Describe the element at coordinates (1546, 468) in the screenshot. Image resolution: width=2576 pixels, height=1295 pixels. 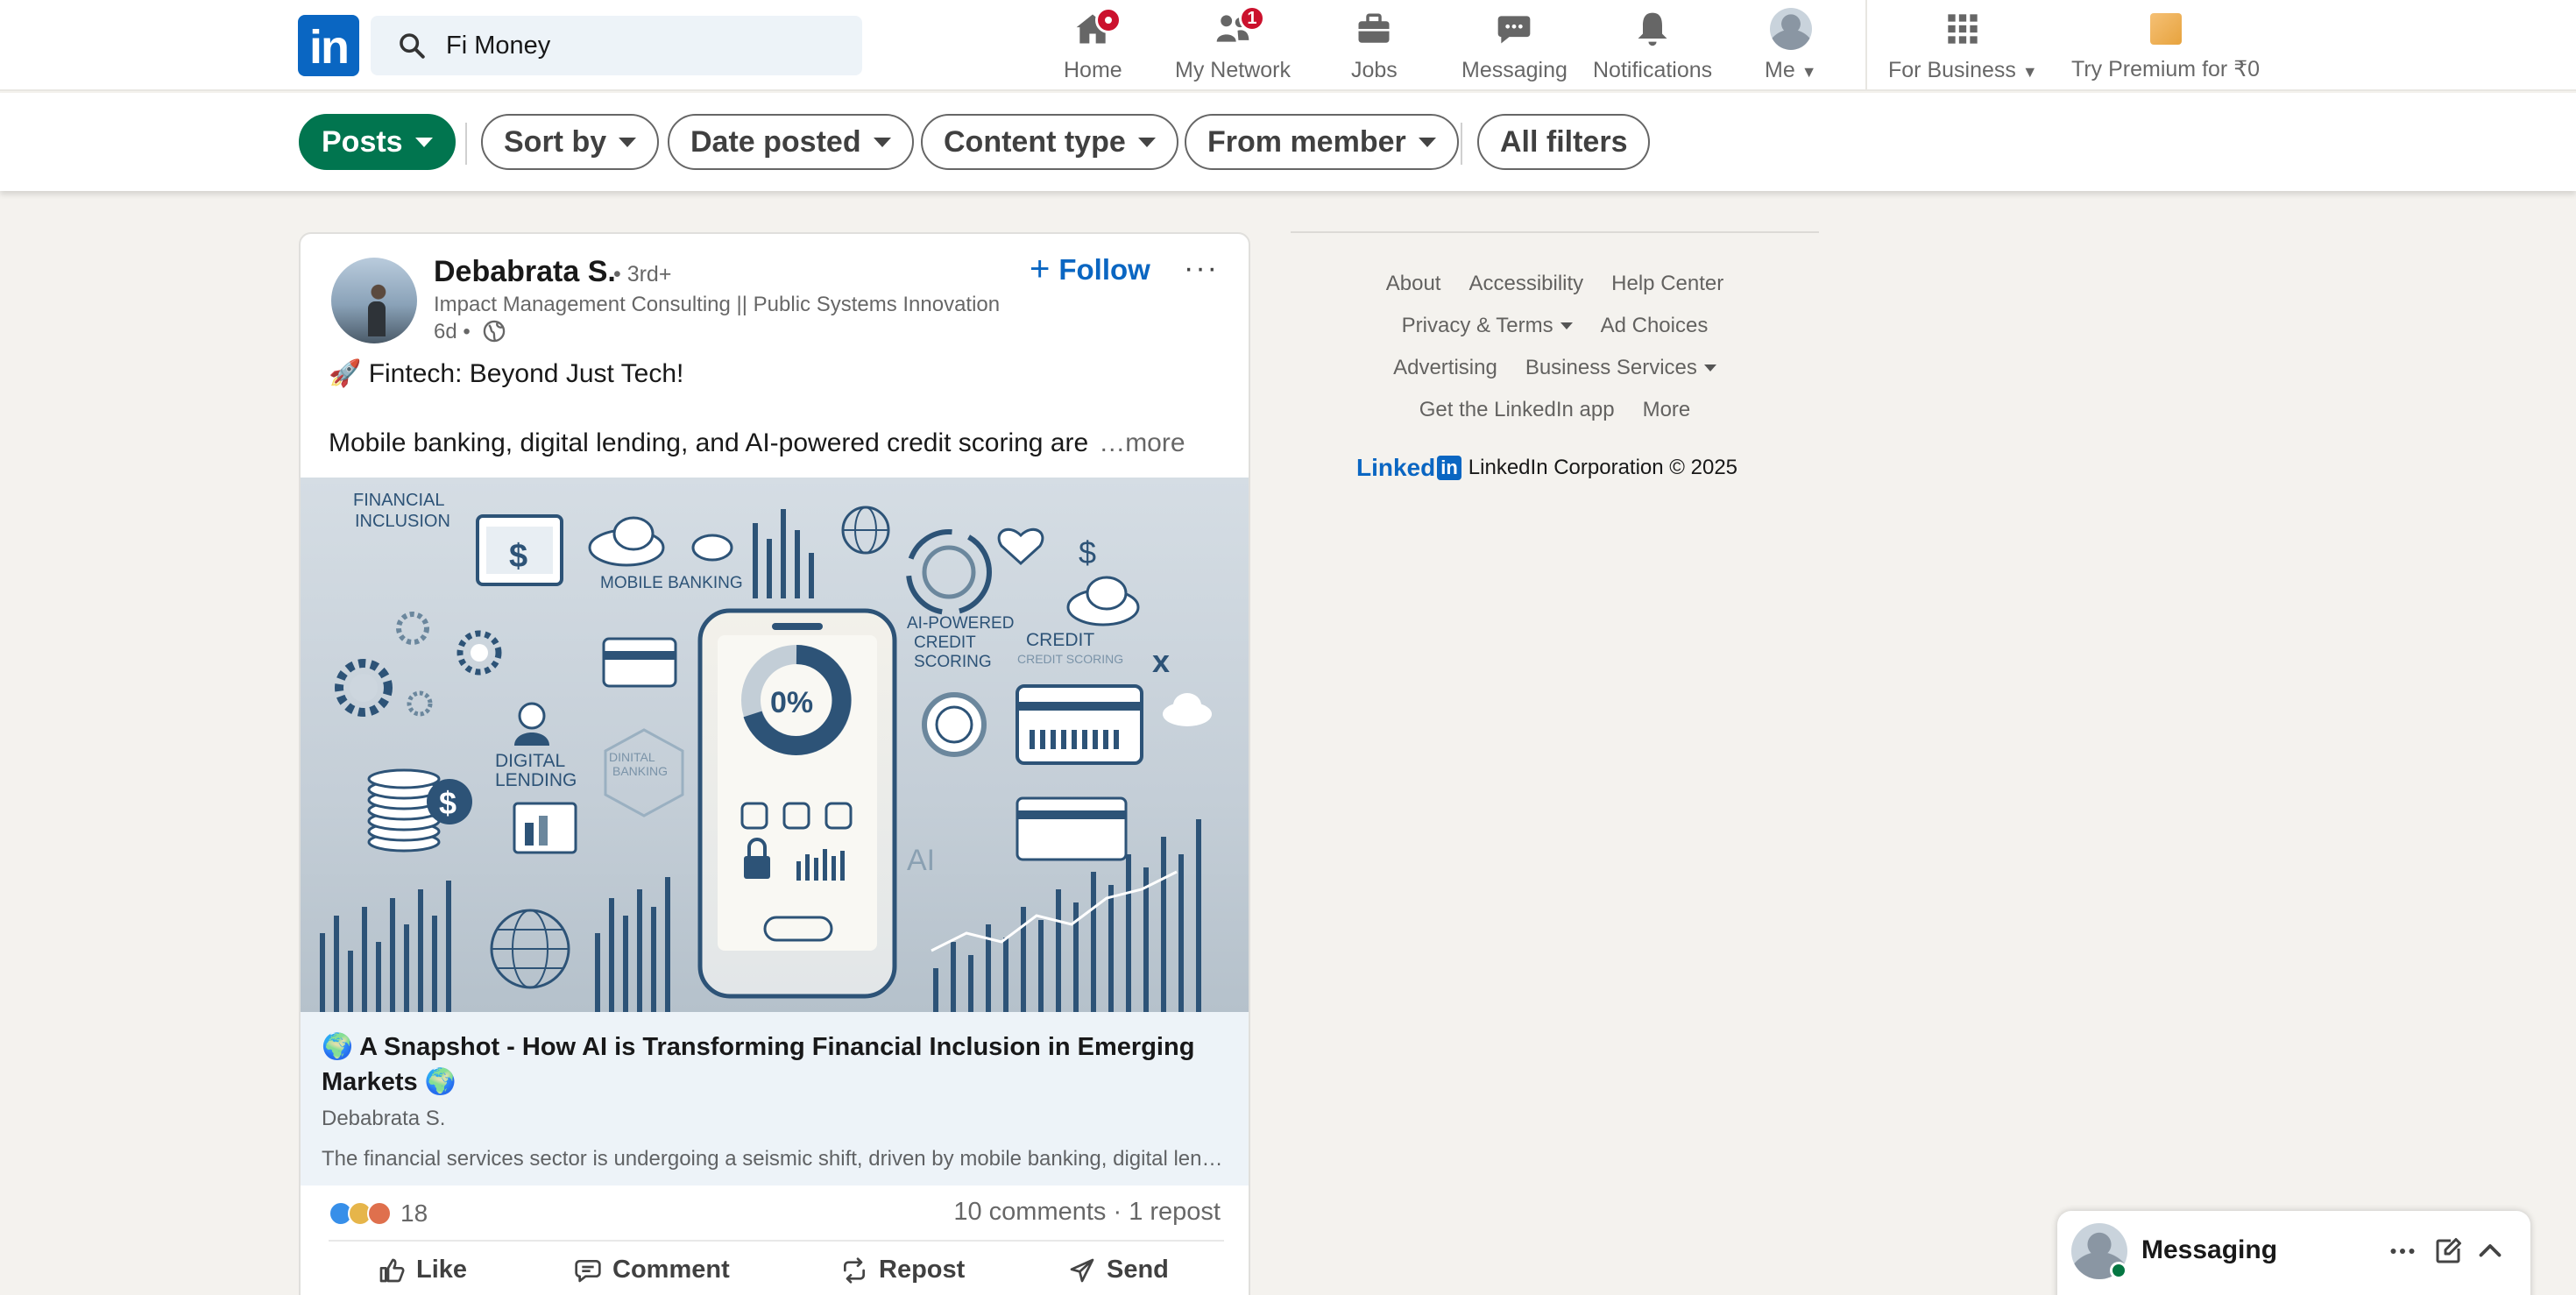
I see `copyright: Linked in LinkedIn Corporation © 2025` at that location.